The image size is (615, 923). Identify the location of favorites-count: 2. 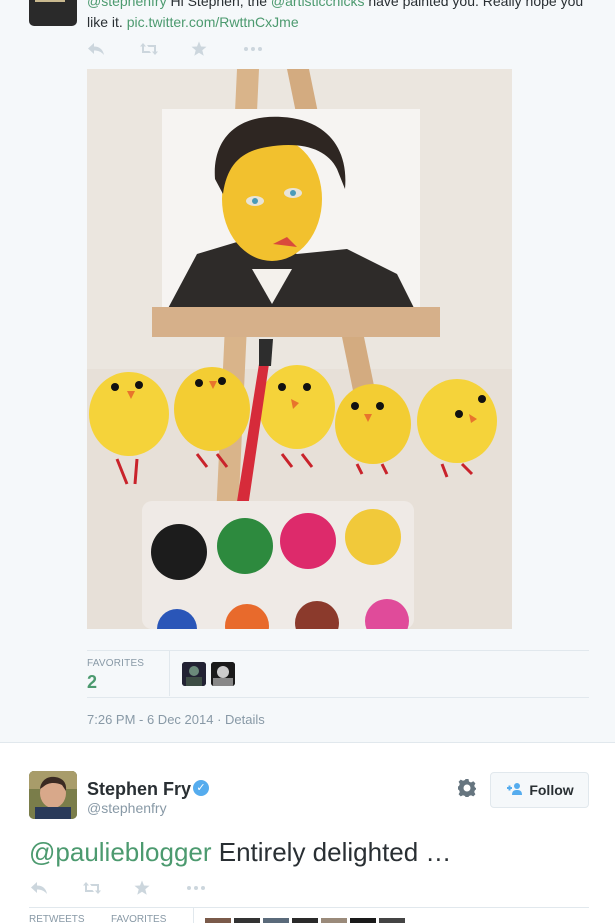
(92, 682).